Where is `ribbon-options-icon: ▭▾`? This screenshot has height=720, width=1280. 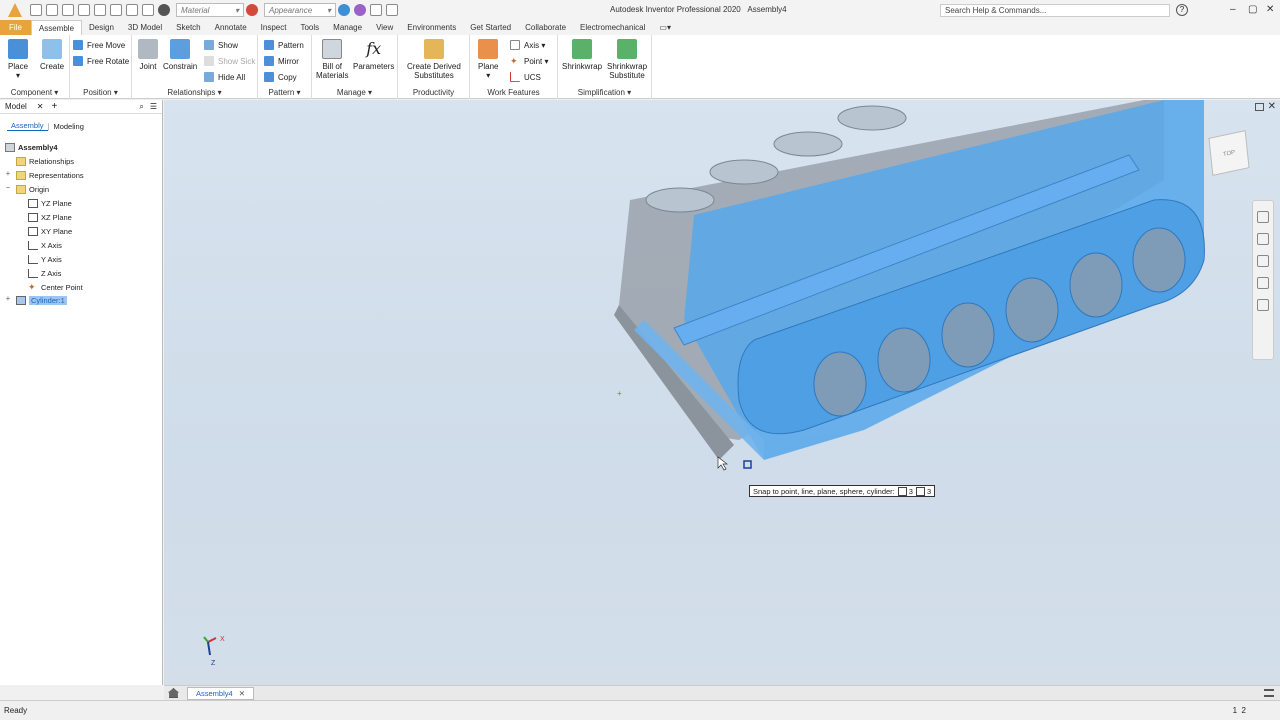
ribbon-options-icon: ▭▾ is located at coordinates (665, 27).